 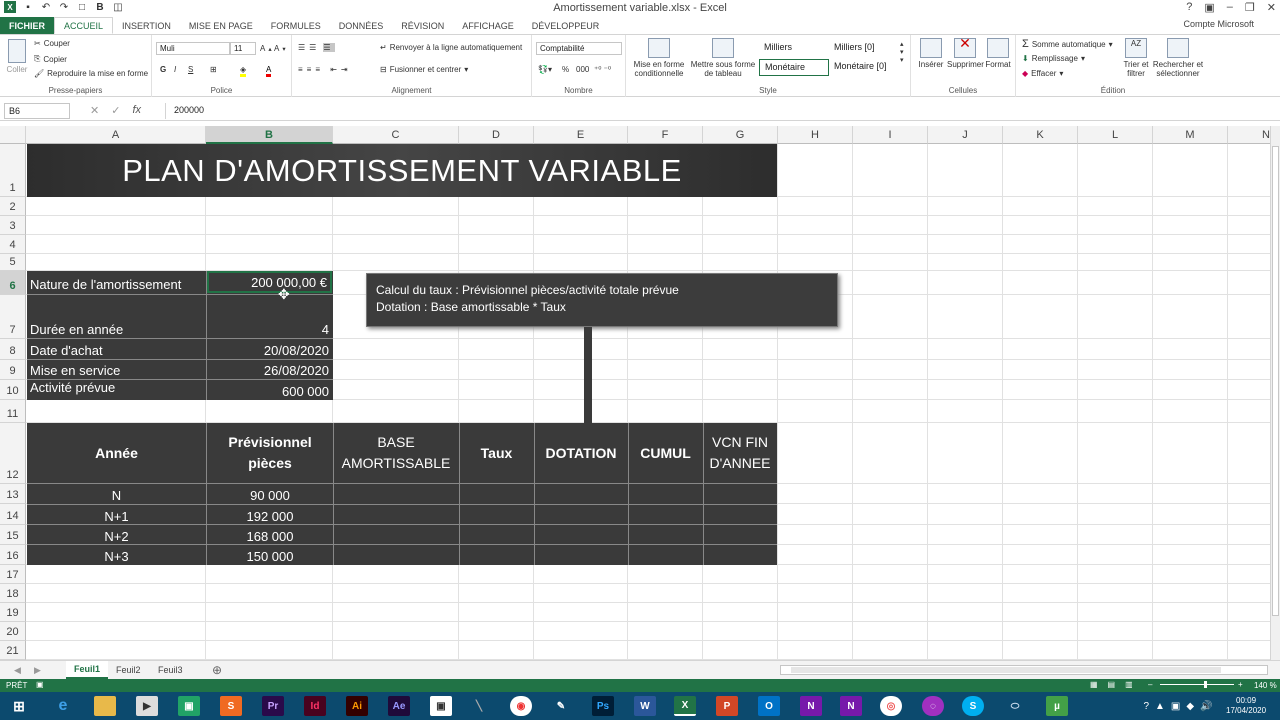 What do you see at coordinates (931, 53) in the screenshot?
I see `insert-button: Insérer` at bounding box center [931, 53].